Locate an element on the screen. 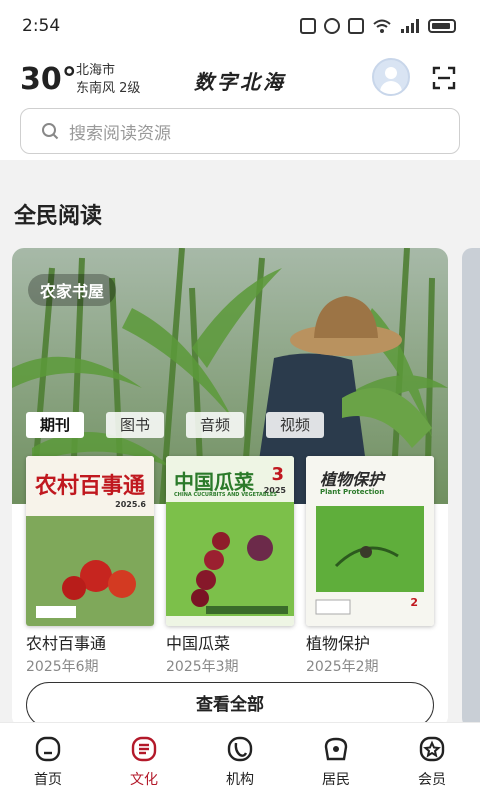 This screenshot has height=800, width=480. bottom-nav: 首页 文化 机构 居民 会员 is located at coordinates (240, 761).